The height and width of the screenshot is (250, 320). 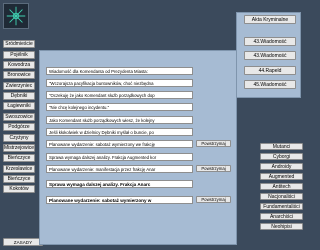 What do you see at coordinates (19, 55) in the screenshot?
I see `nav-item-pojelnik: Pojélnik` at bounding box center [19, 55].